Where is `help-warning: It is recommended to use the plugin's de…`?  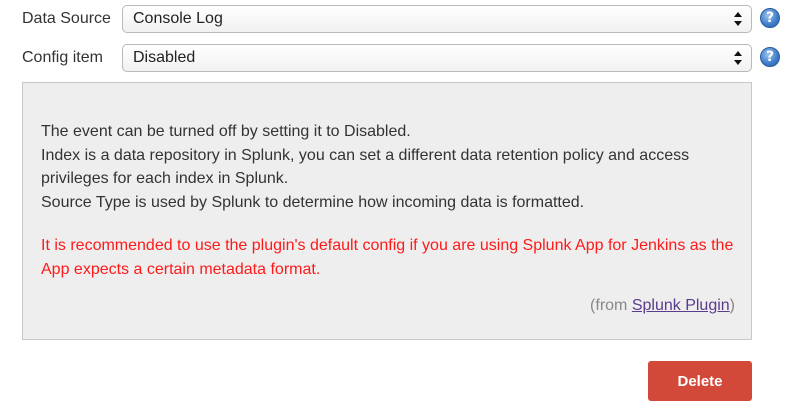
help-warning: It is recommended to use the plugin's de… is located at coordinates (387, 257).